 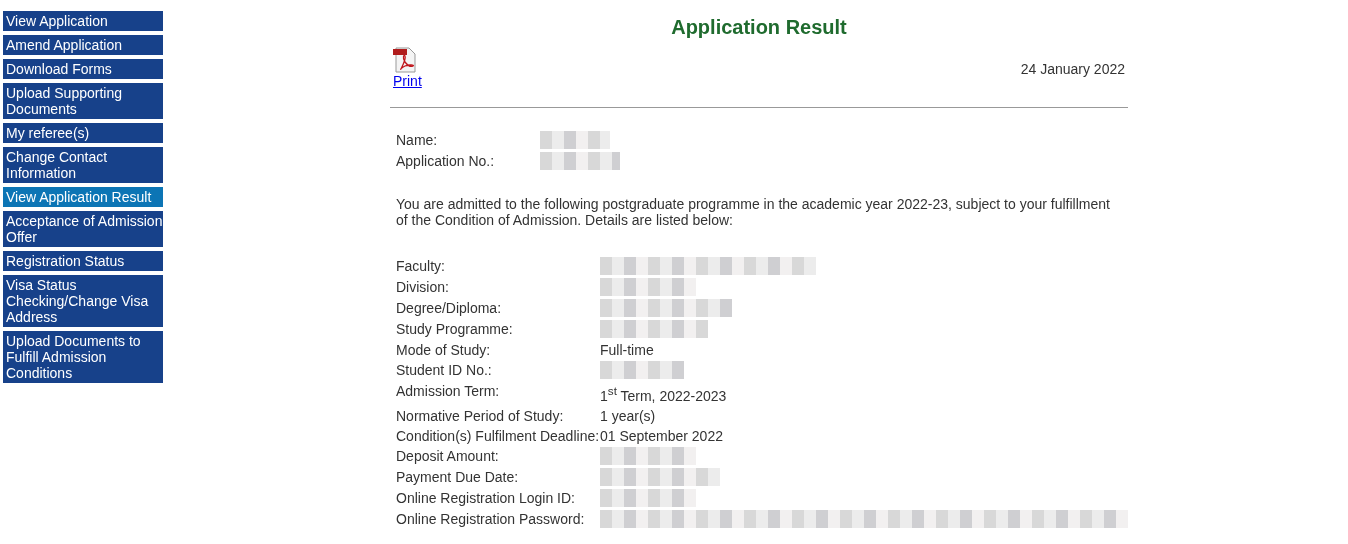 What do you see at coordinates (83, 45) in the screenshot?
I see `sidebar-item: Amend Application` at bounding box center [83, 45].